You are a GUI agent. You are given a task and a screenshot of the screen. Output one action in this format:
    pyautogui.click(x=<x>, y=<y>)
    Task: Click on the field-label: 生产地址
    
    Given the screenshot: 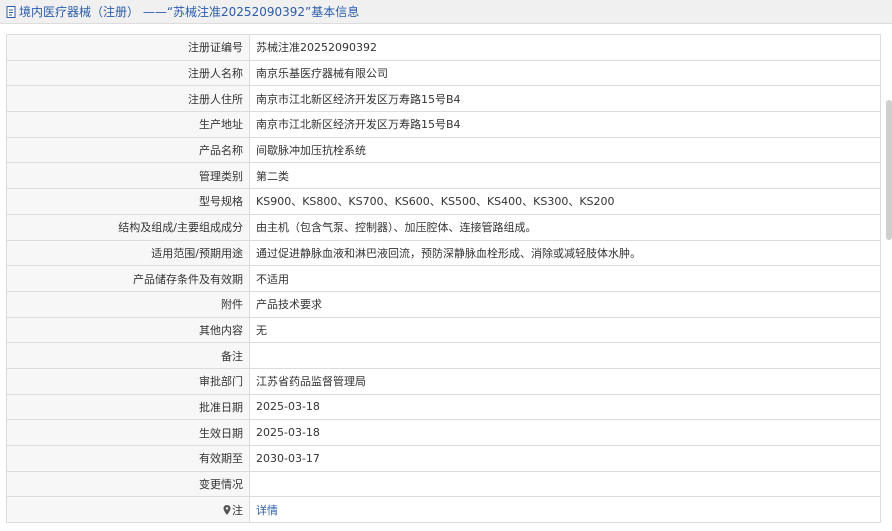 What is the action you would take?
    pyautogui.click(x=128, y=124)
    